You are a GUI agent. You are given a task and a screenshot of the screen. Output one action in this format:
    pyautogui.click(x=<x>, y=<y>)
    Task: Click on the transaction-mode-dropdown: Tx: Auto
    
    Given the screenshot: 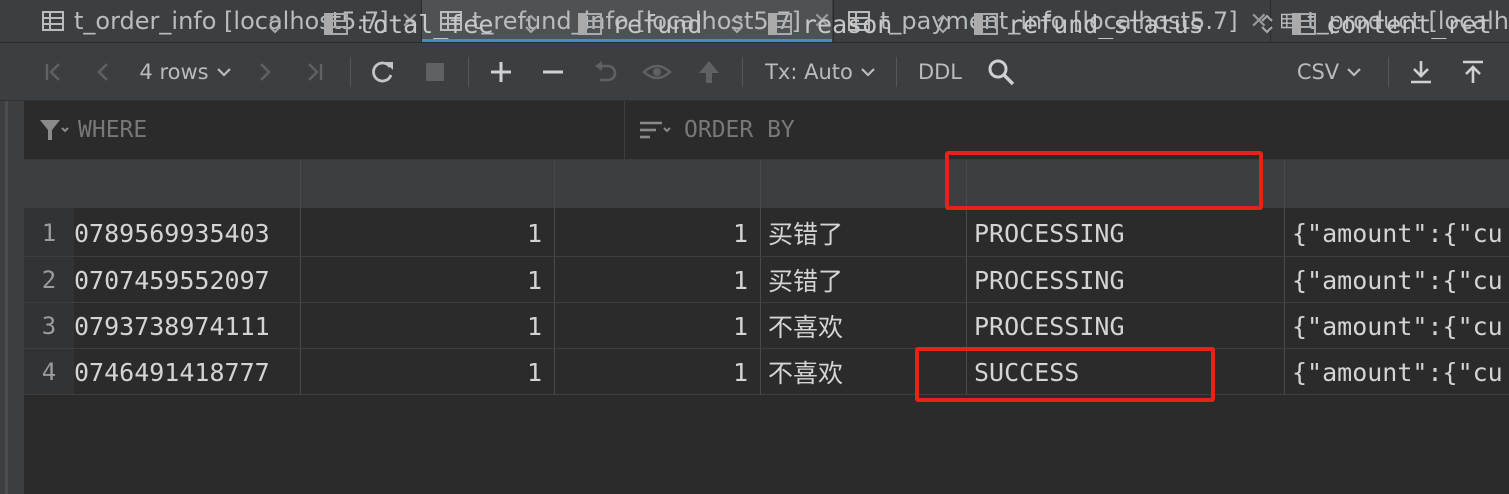 What is the action you would take?
    pyautogui.click(x=821, y=71)
    